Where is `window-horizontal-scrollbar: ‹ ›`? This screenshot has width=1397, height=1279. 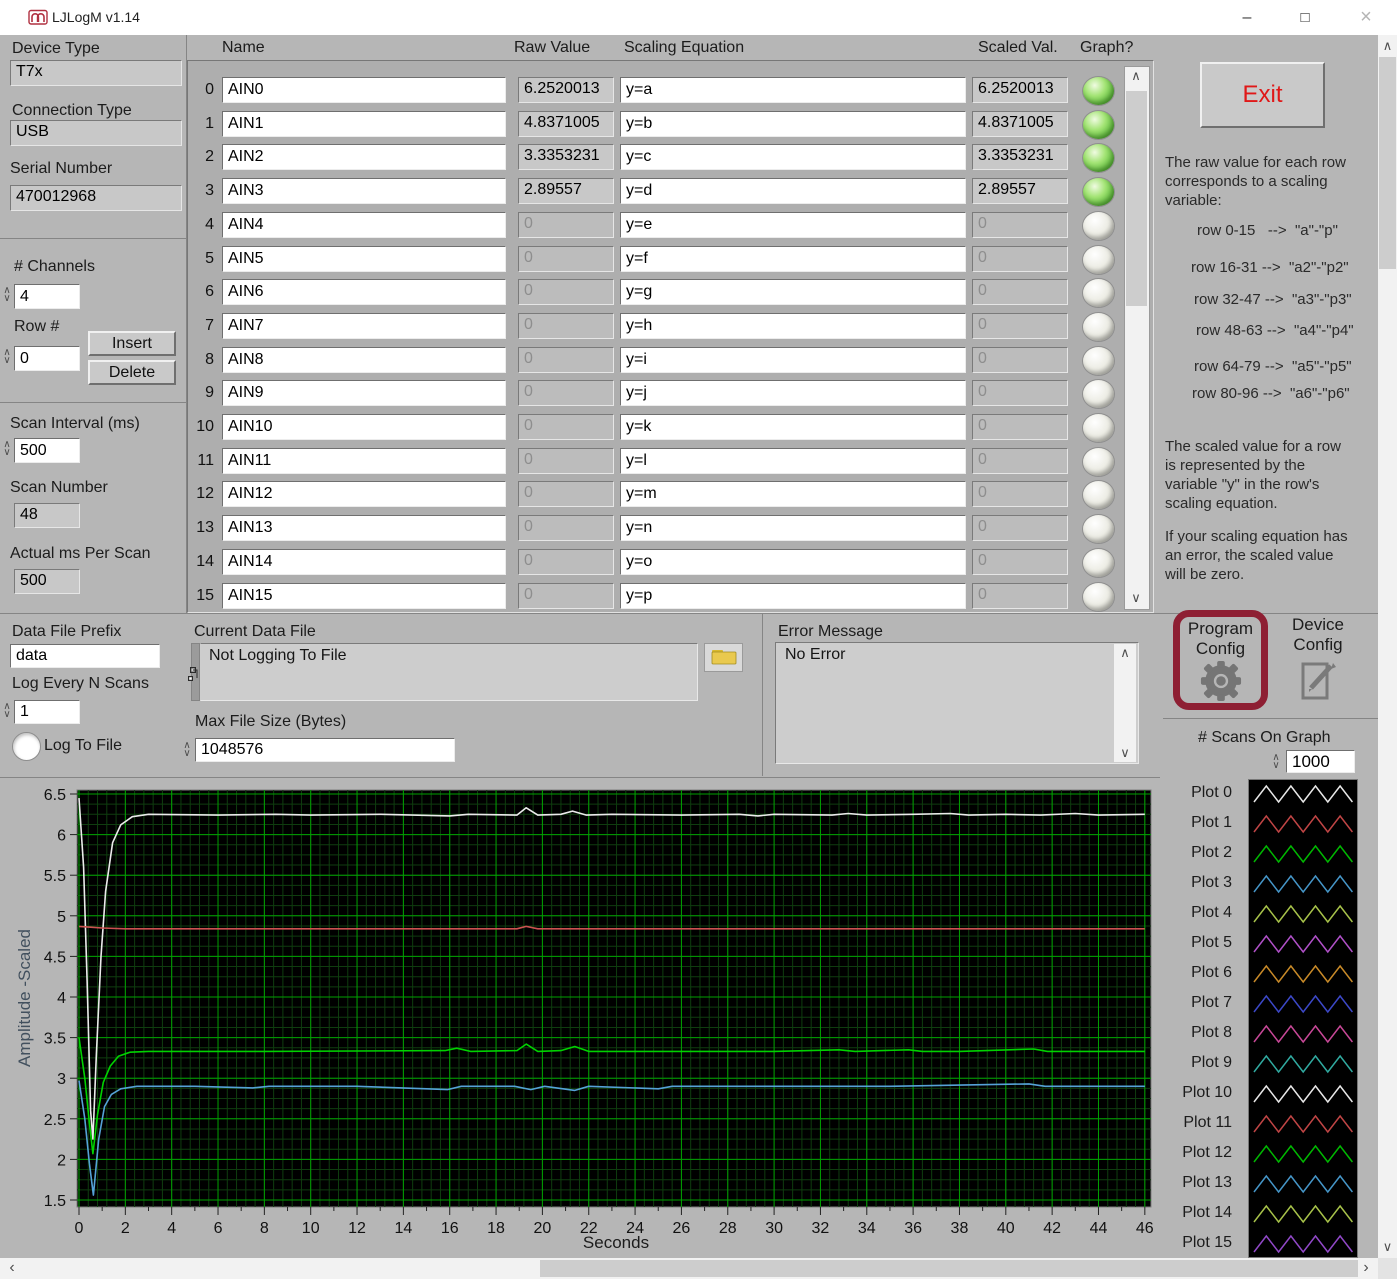 window-horizontal-scrollbar: ‹ › is located at coordinates (689, 1268).